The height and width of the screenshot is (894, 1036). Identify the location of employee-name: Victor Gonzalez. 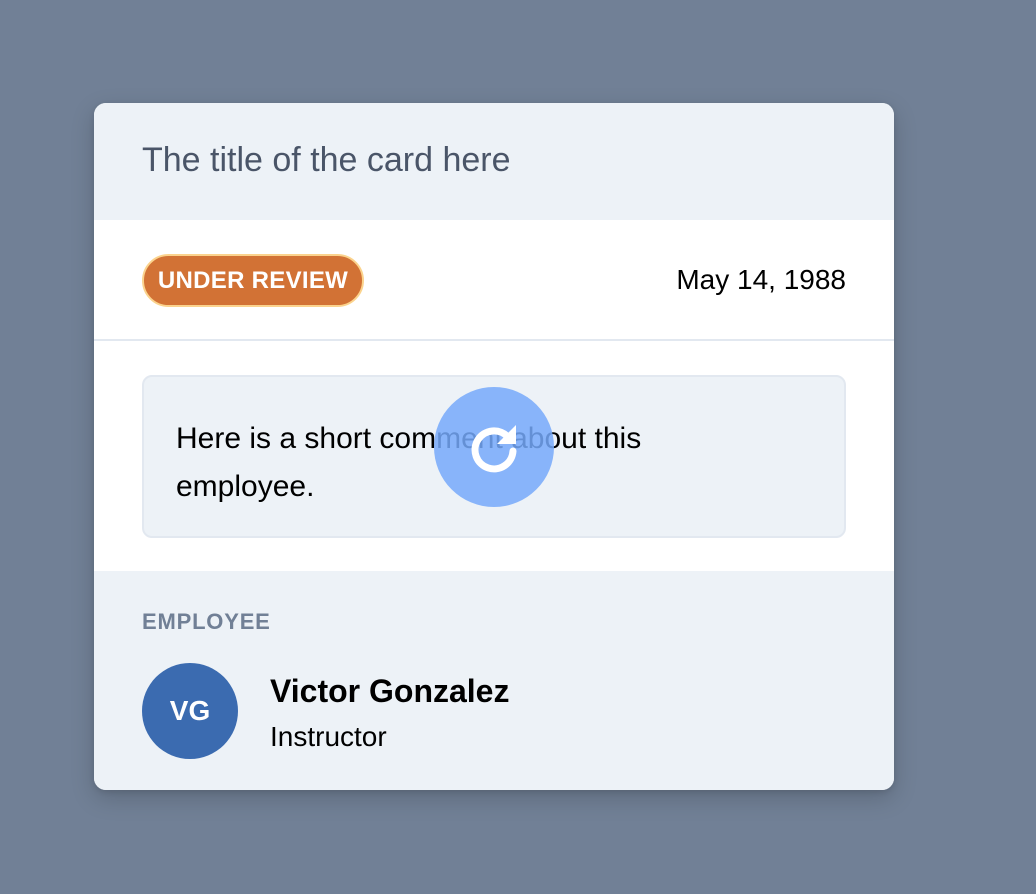
(390, 691).